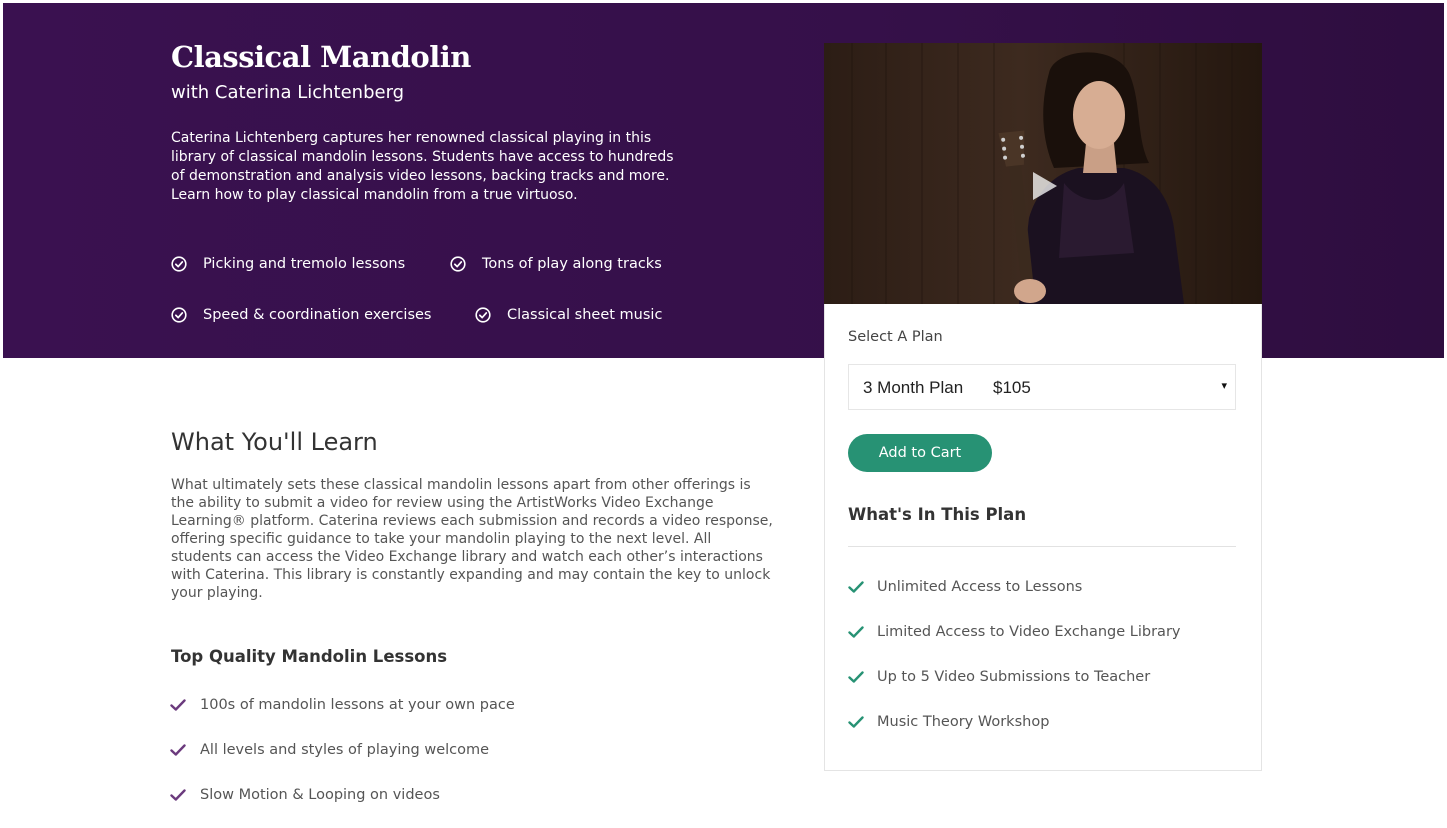 This screenshot has height=828, width=1447. What do you see at coordinates (345, 750) in the screenshot?
I see `quality-item-label: All levels and styles of playing welcome` at bounding box center [345, 750].